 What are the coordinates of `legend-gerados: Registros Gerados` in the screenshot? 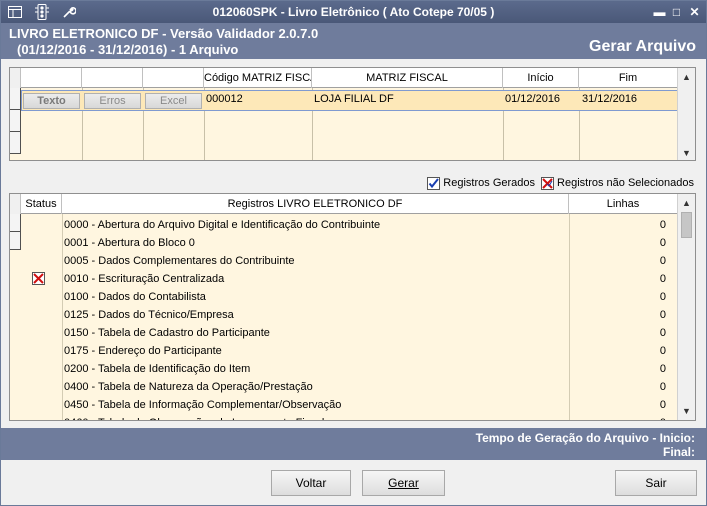 It's located at (481, 183).